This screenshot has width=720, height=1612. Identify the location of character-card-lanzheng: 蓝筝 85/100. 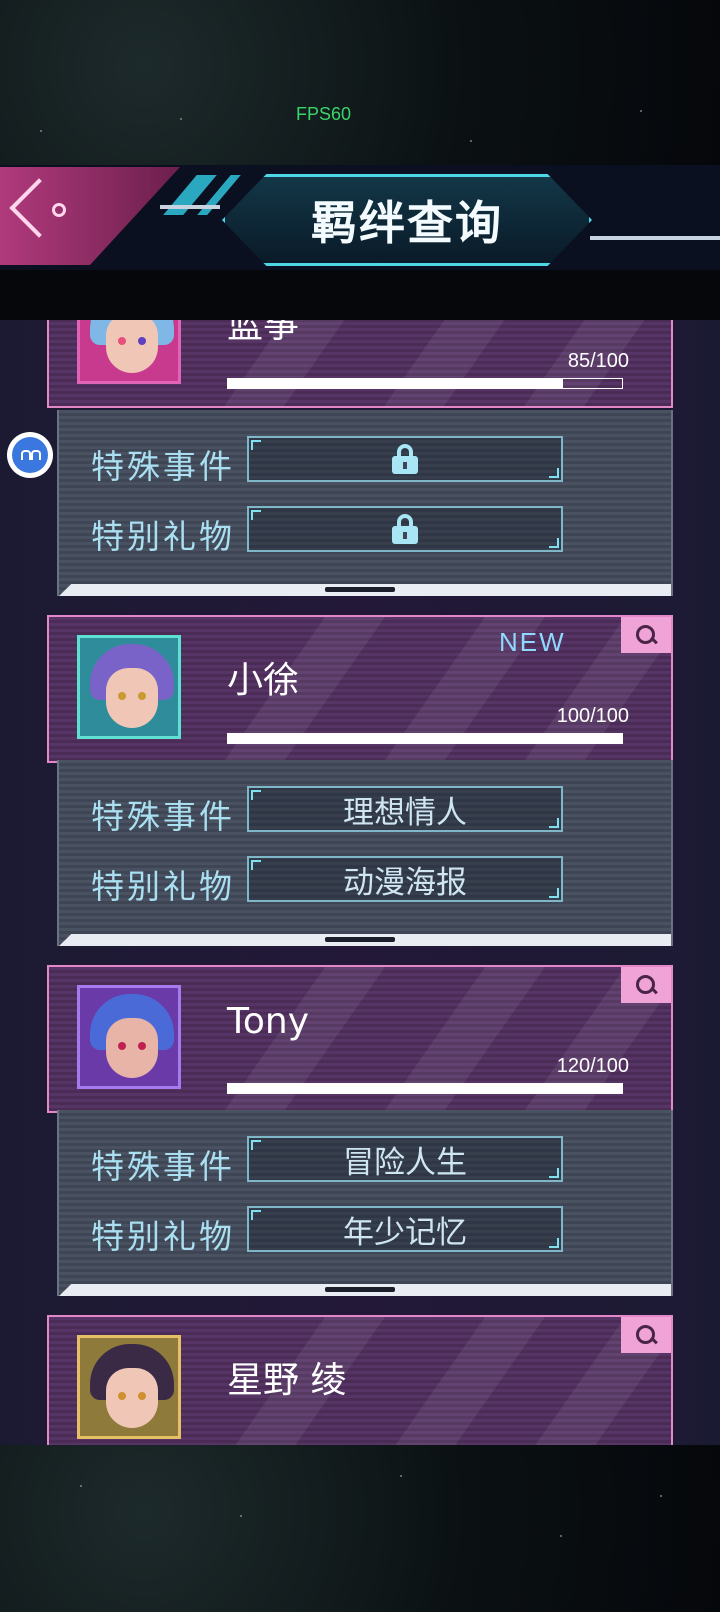
(360, 364).